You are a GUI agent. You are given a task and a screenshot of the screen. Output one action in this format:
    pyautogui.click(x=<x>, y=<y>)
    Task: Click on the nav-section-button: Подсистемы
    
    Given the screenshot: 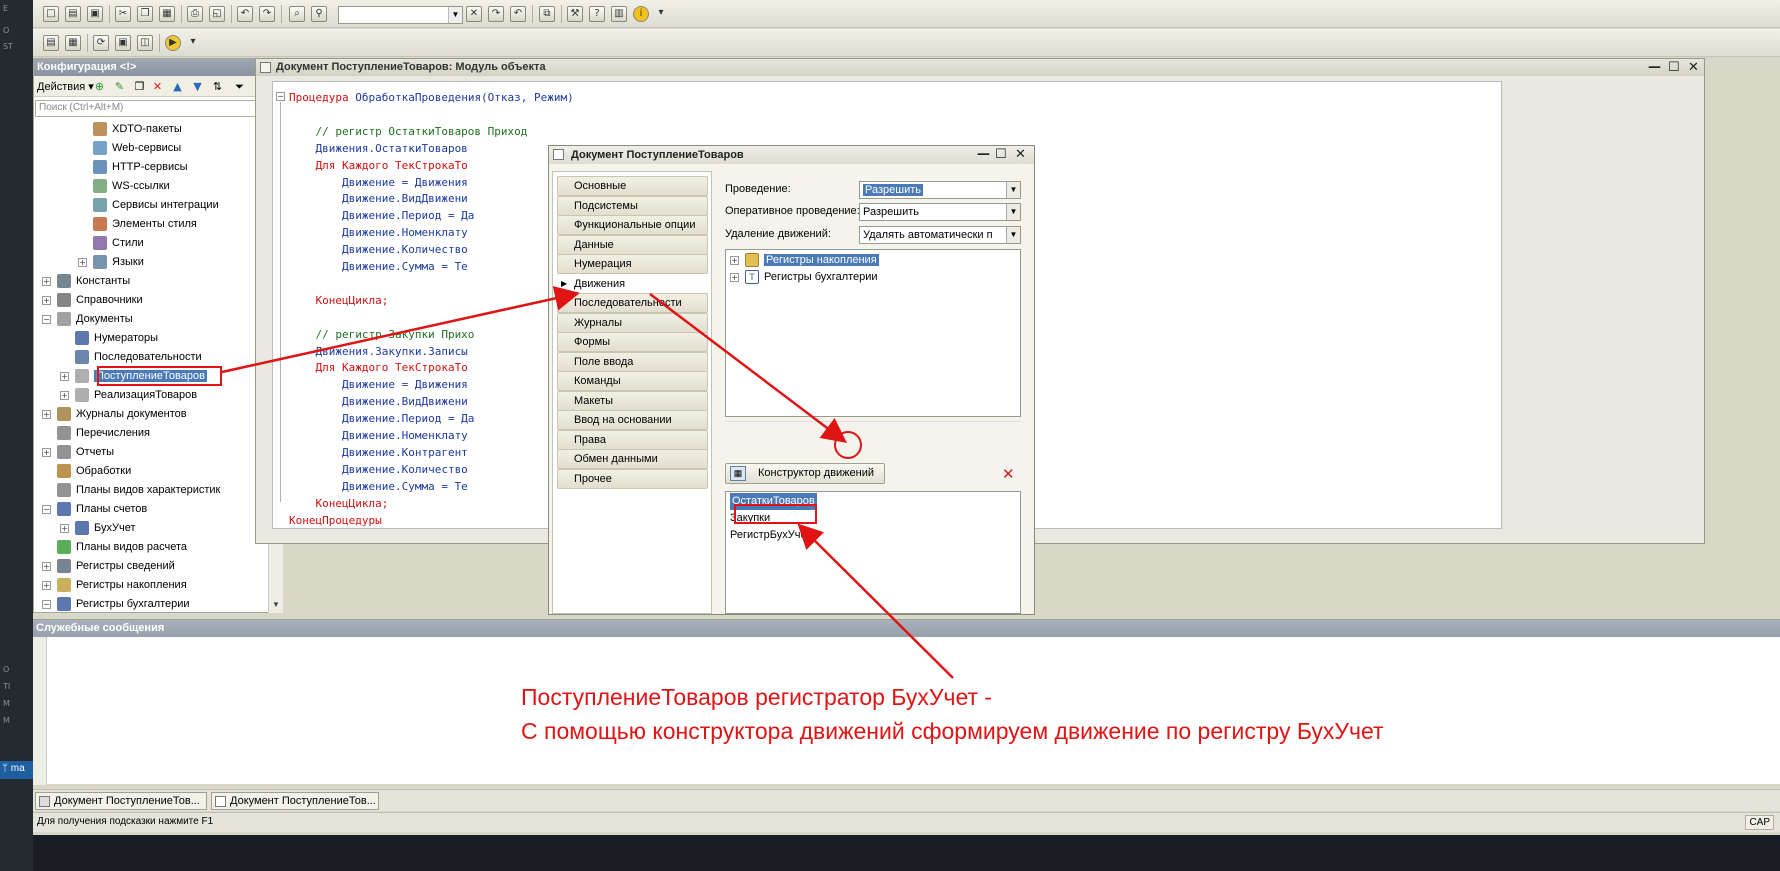 What is the action you would take?
    pyautogui.click(x=632, y=205)
    